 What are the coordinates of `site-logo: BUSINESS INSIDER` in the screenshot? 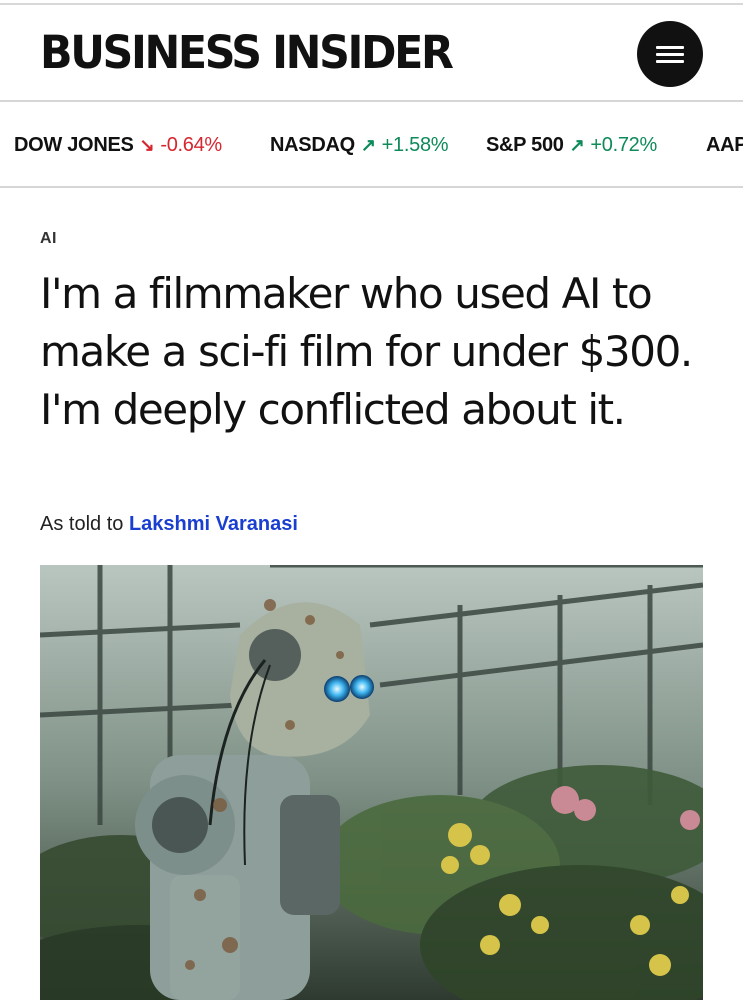 It's located at (247, 52).